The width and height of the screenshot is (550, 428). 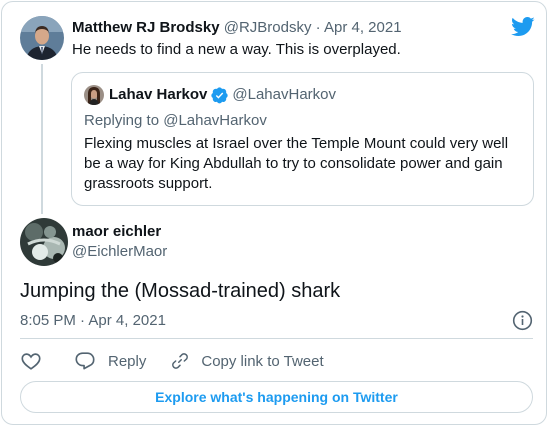 I want to click on main-author-handle: @EichlerMaor, so click(x=119, y=252).